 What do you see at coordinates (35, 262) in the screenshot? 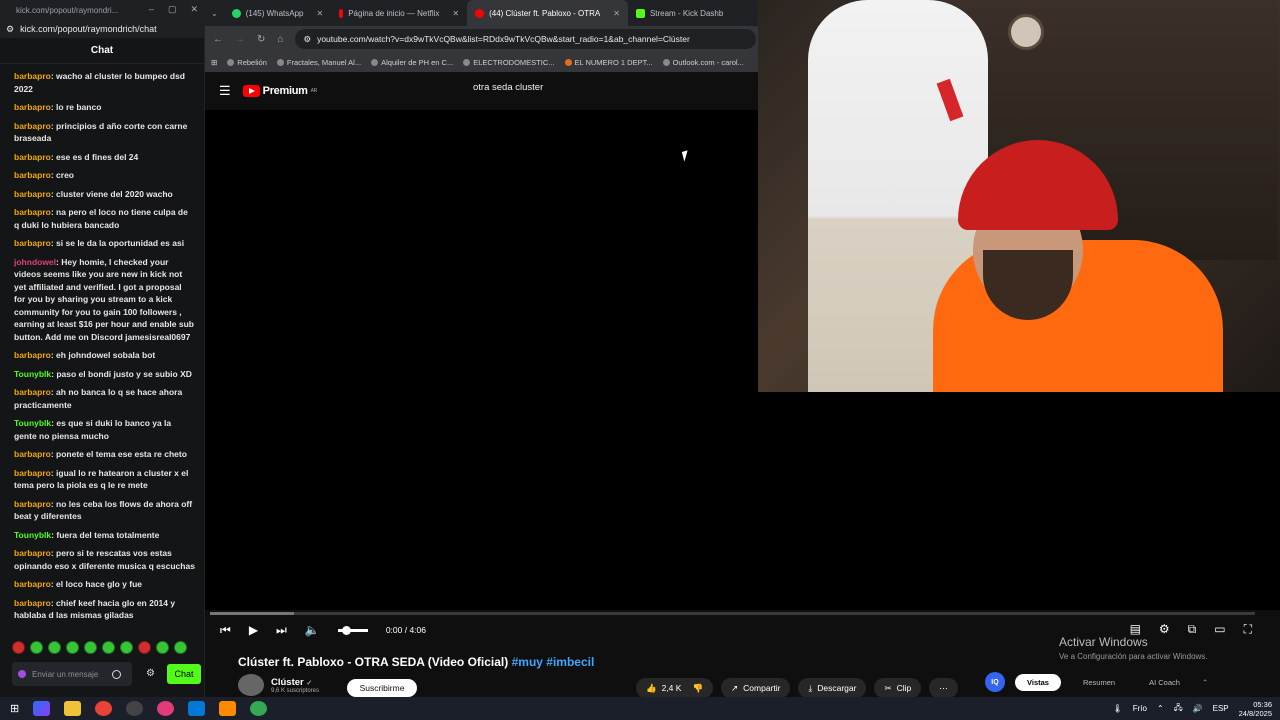
I see `chat-username: johndowel` at bounding box center [35, 262].